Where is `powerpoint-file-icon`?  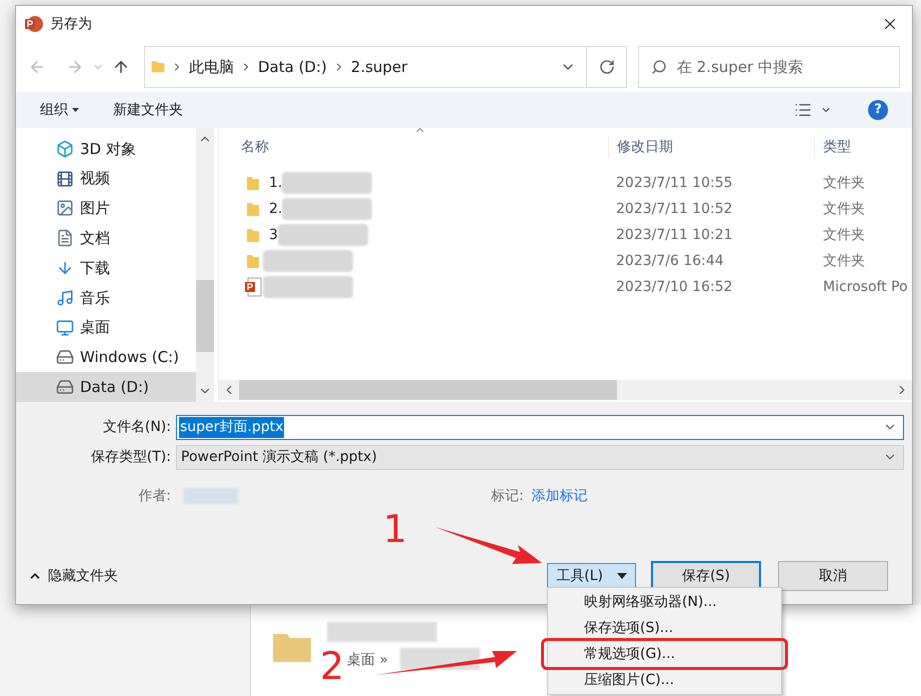 powerpoint-file-icon is located at coordinates (253, 287).